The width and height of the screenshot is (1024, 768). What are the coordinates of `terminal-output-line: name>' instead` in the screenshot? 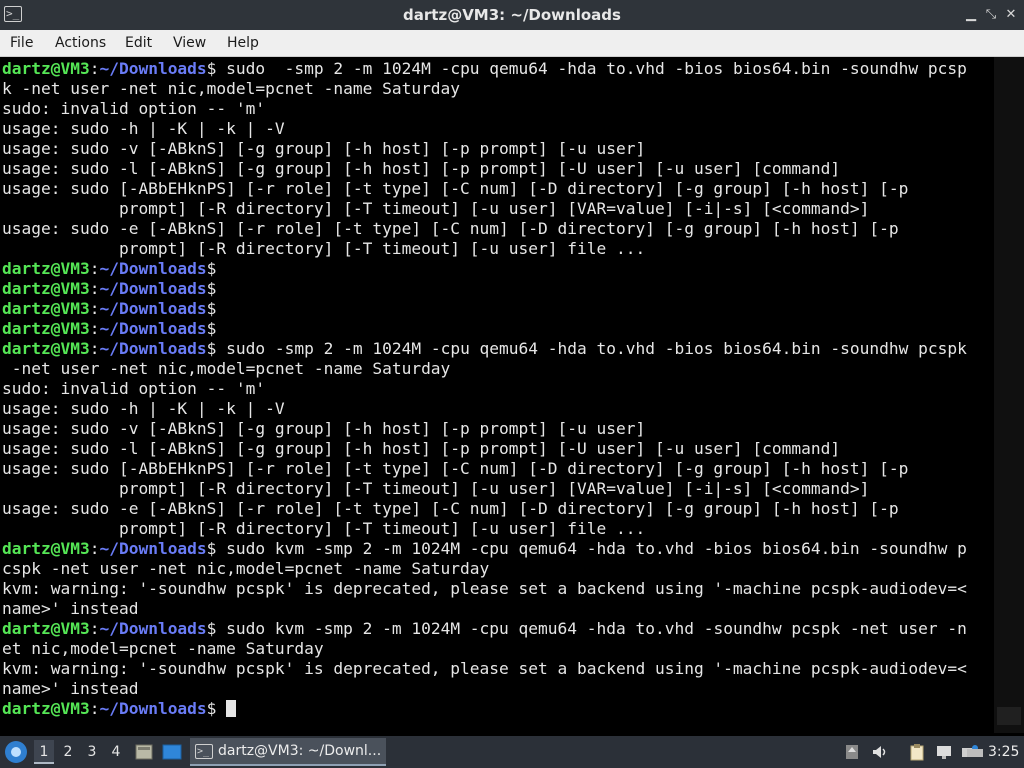 It's located at (484, 689).